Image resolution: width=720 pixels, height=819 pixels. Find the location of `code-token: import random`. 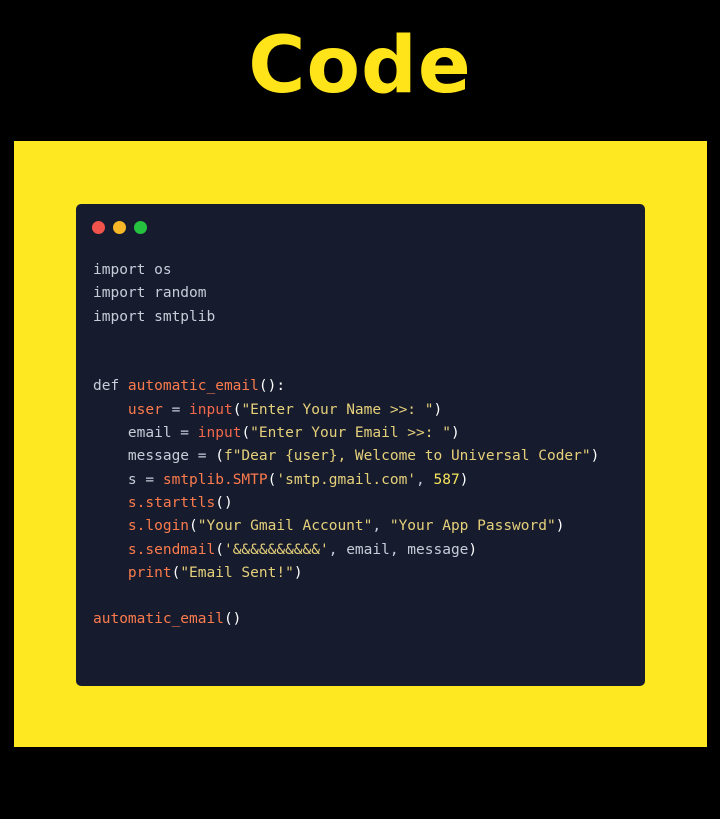

code-token: import random is located at coordinates (150, 293).